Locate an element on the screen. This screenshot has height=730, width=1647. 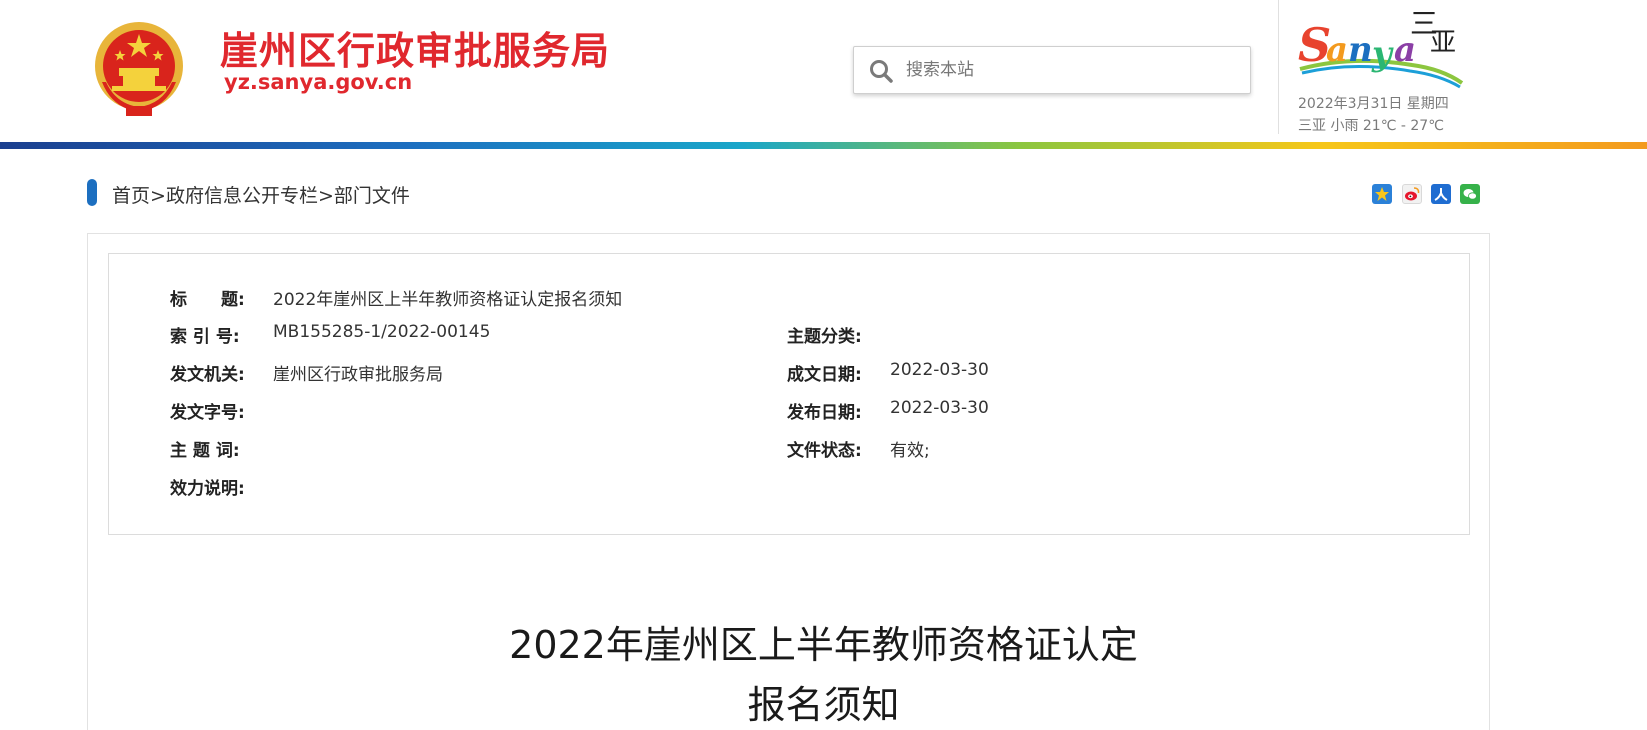
breadcrumb-home: 首页 is located at coordinates (131, 196).